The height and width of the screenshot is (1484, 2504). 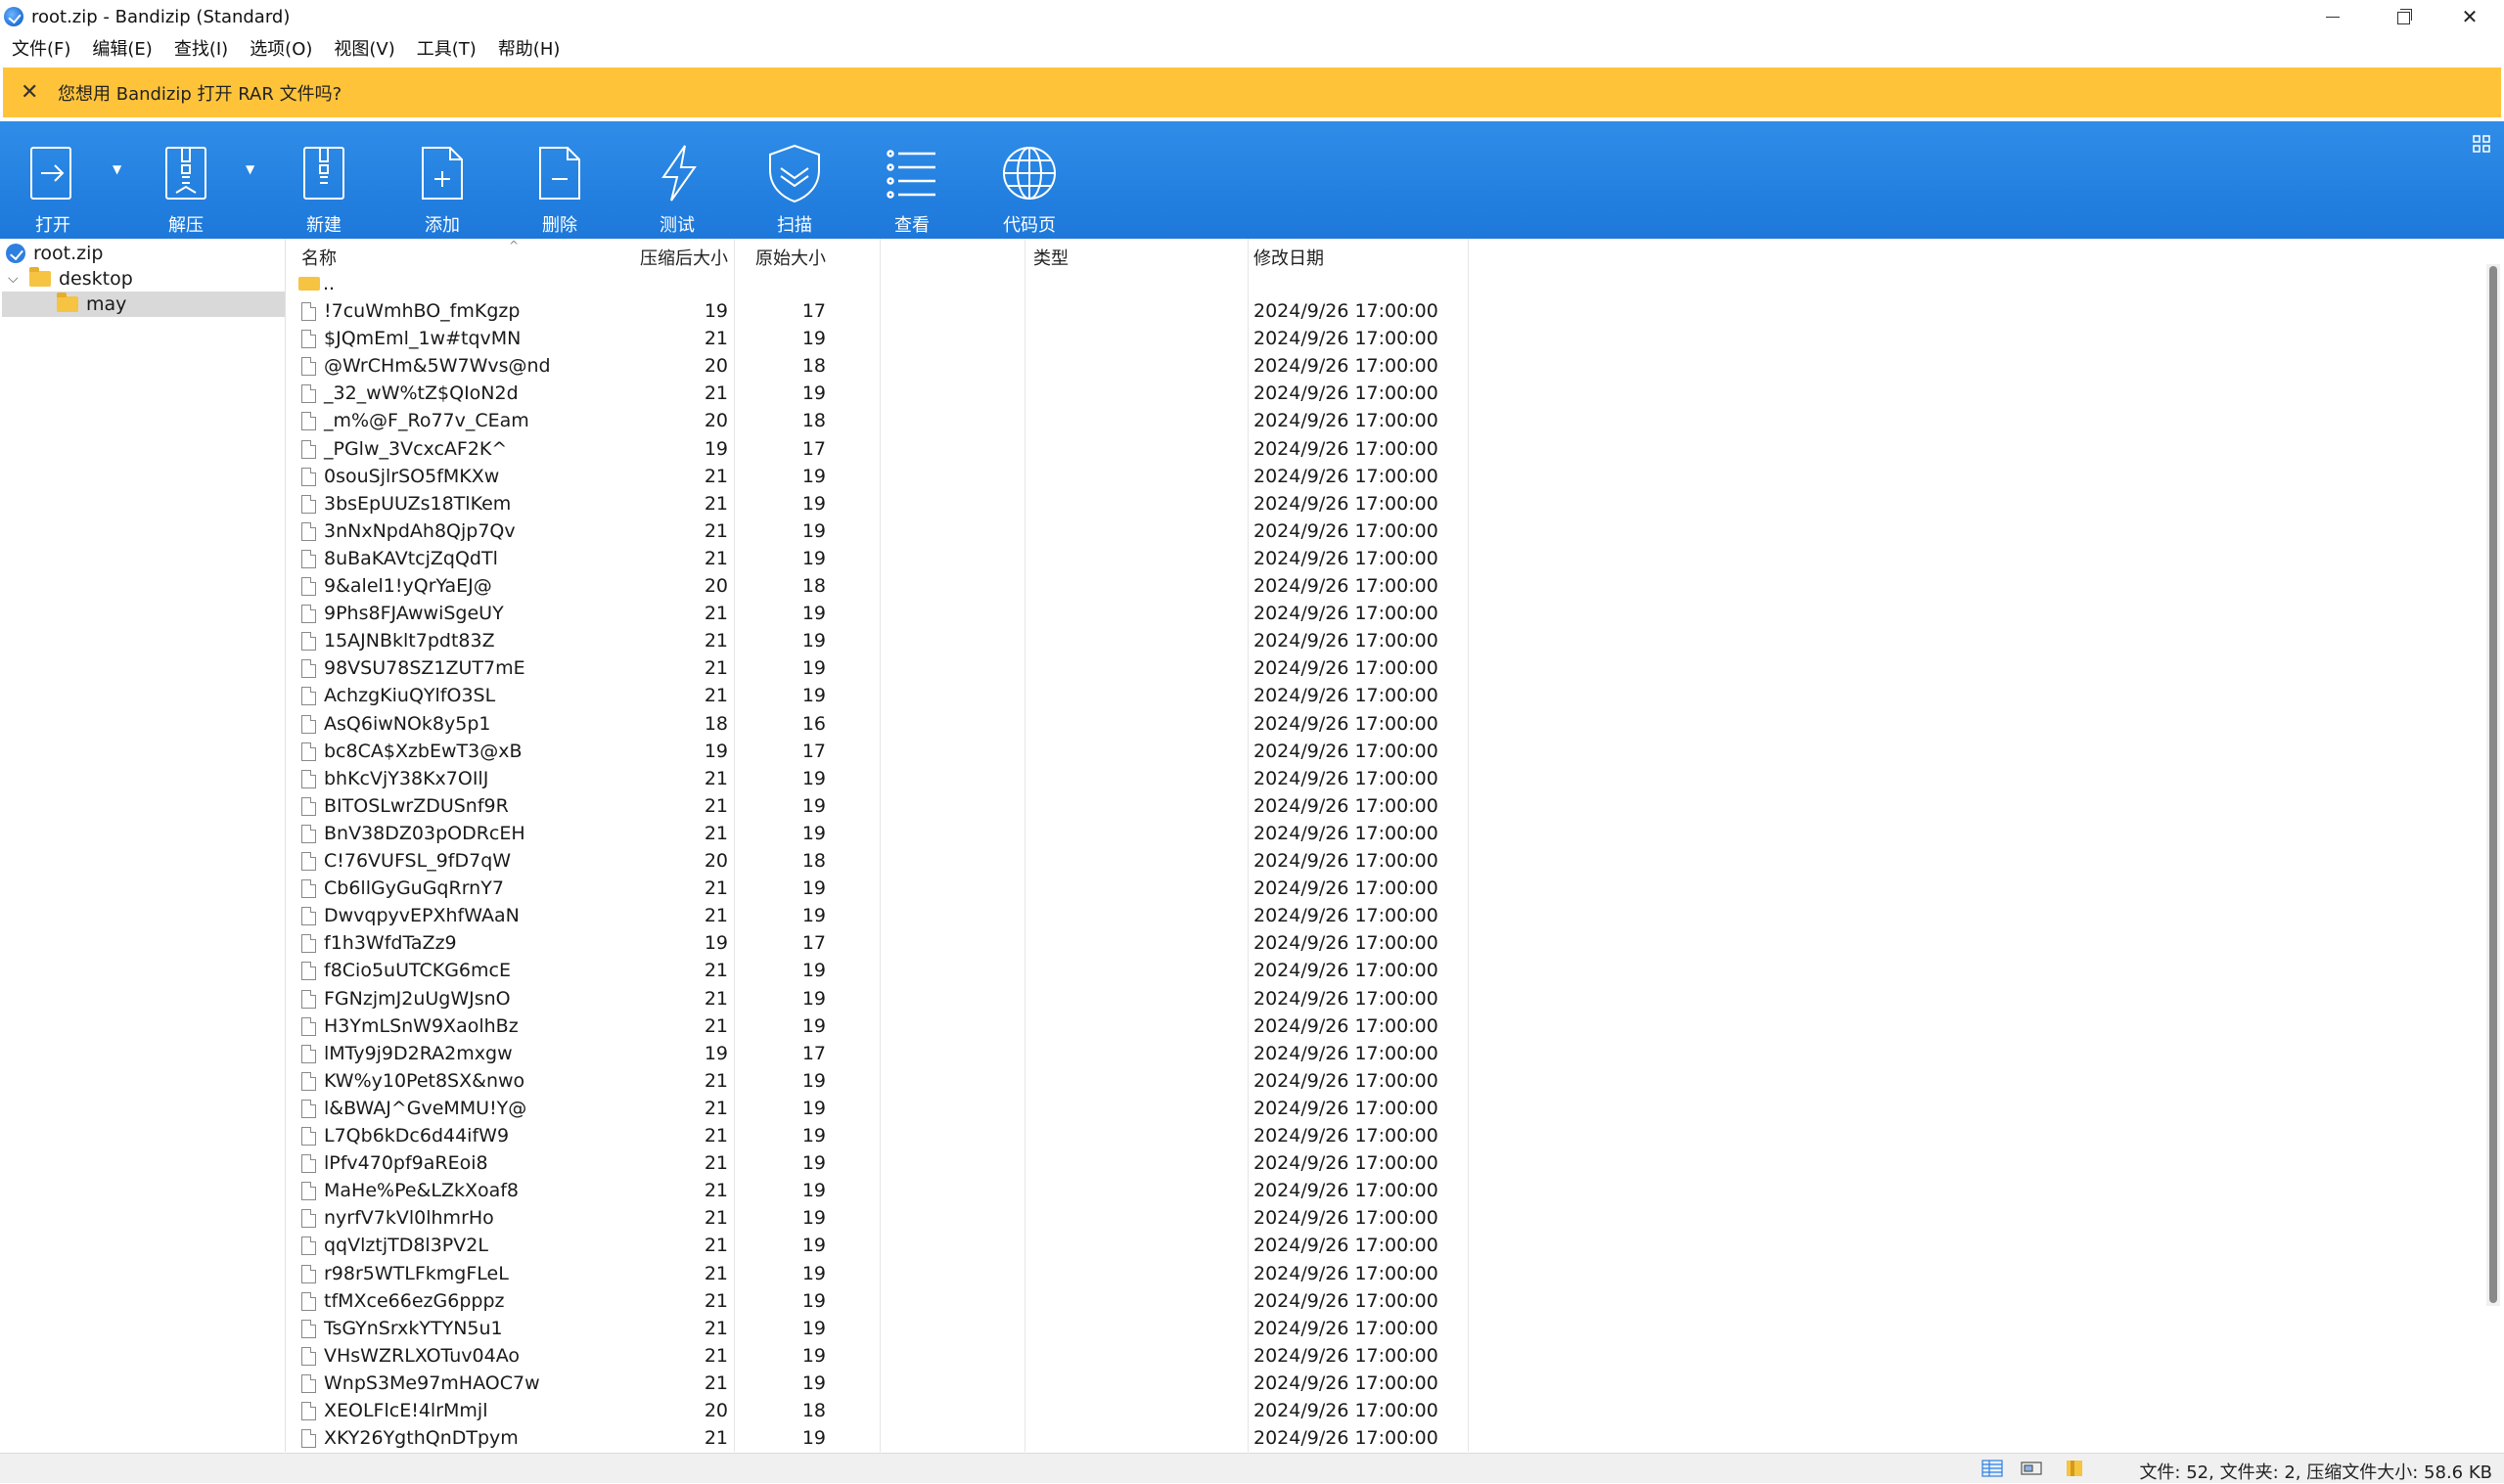 I want to click on parent-folder-row: .., so click(x=880, y=283).